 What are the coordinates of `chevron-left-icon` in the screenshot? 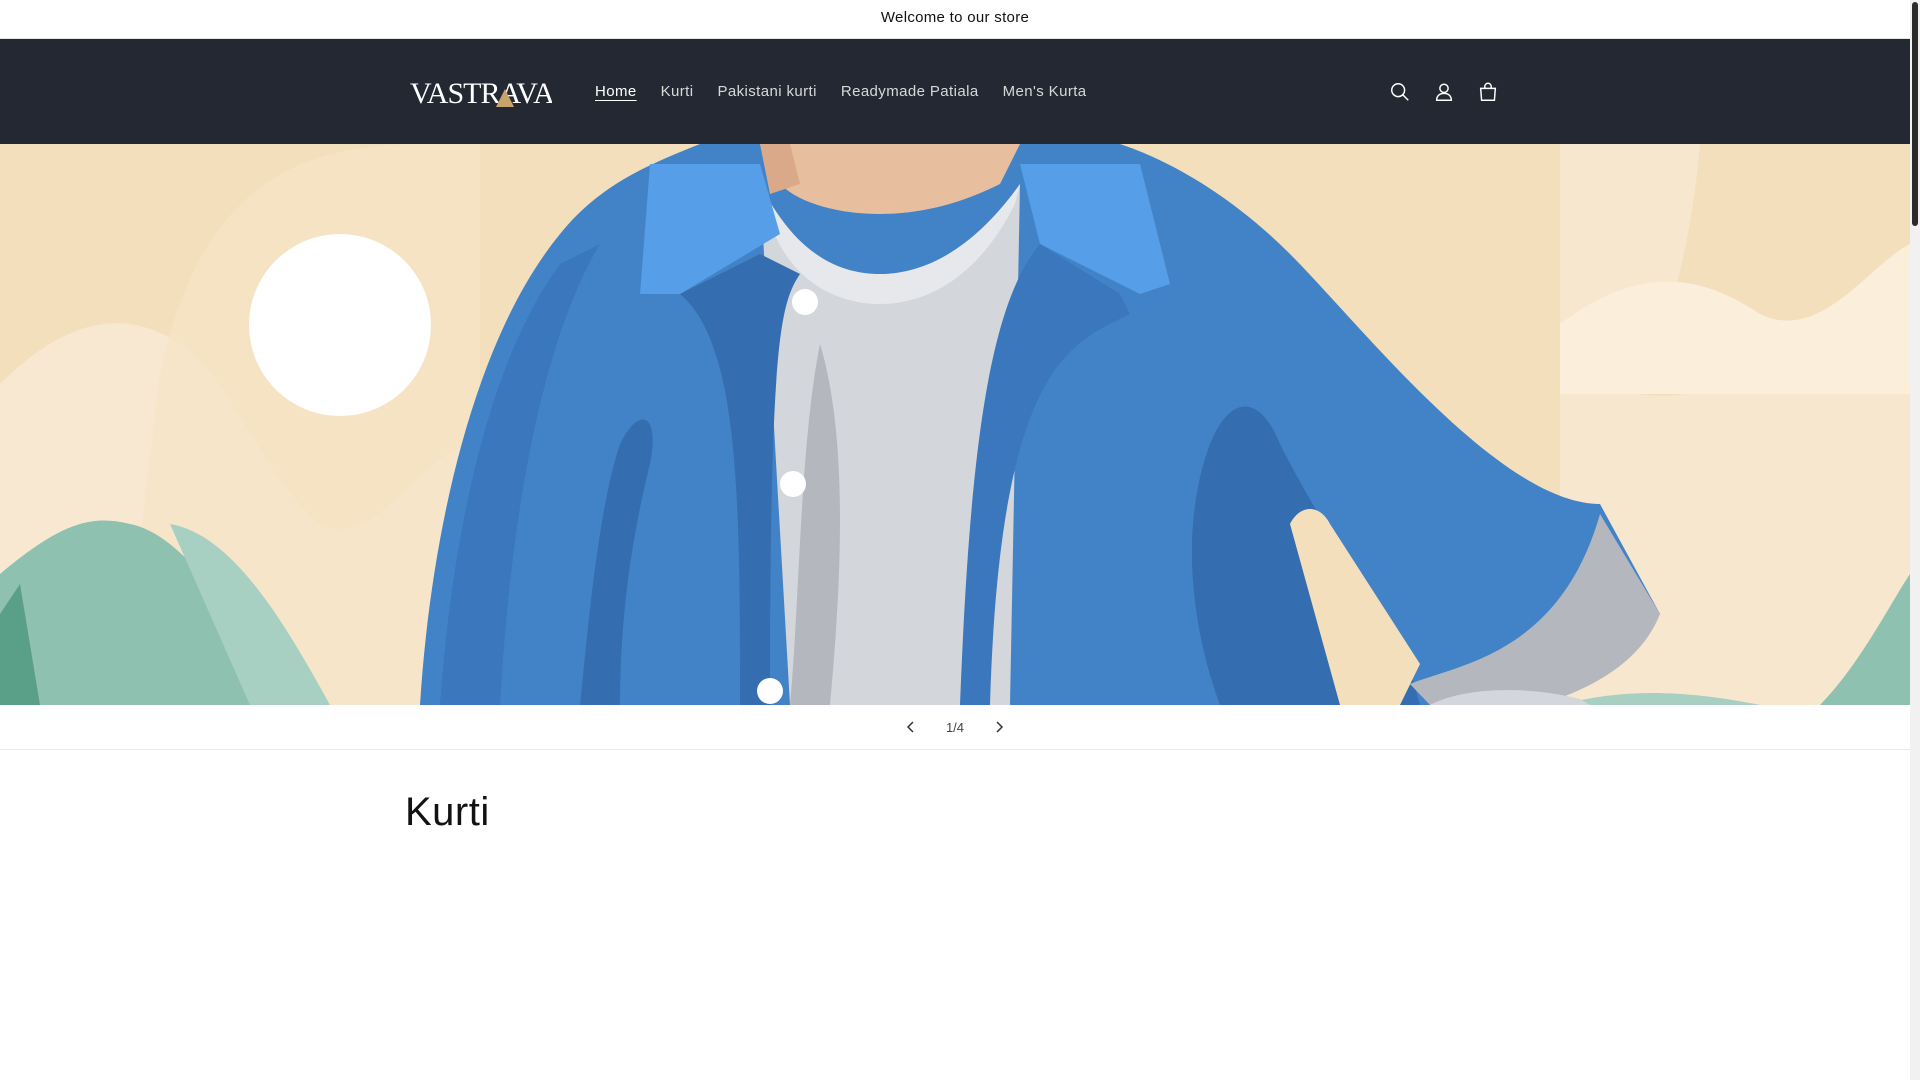 It's located at (910, 727).